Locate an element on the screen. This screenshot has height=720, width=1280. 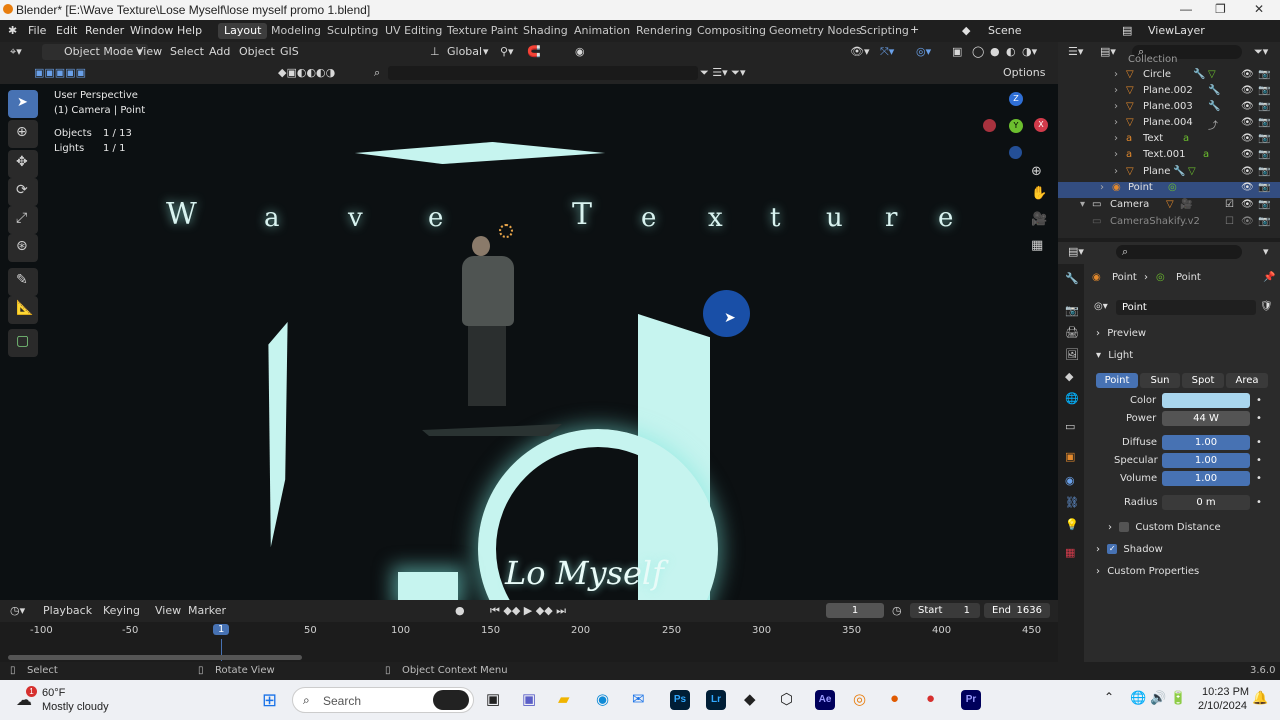
proportional-icon: ◉ is located at coordinates (580, 52).